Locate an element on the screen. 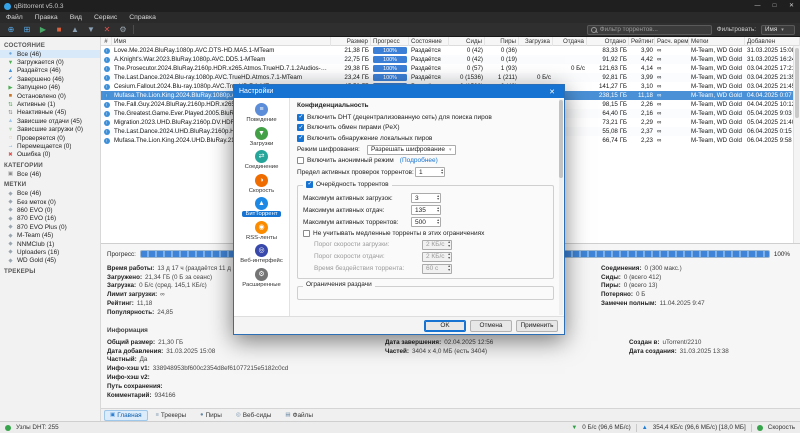 The image size is (800, 433). encryption-mode-select: Разрешать шифрование is located at coordinates (411, 149).